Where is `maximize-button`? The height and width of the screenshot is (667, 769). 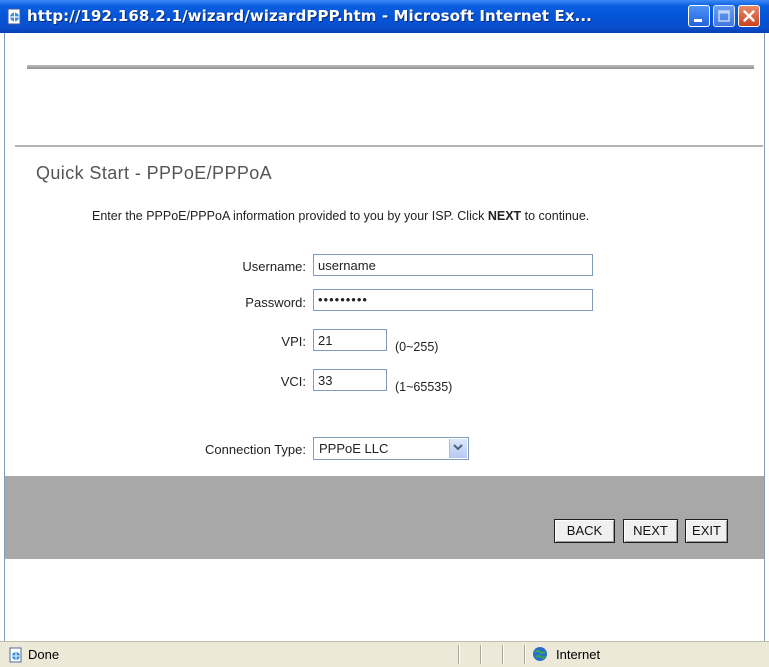
maximize-button is located at coordinates (724, 16).